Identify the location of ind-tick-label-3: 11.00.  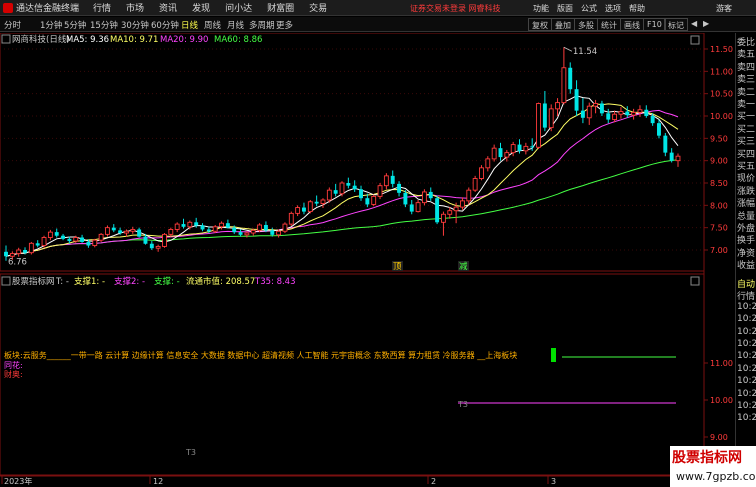
(721, 363).